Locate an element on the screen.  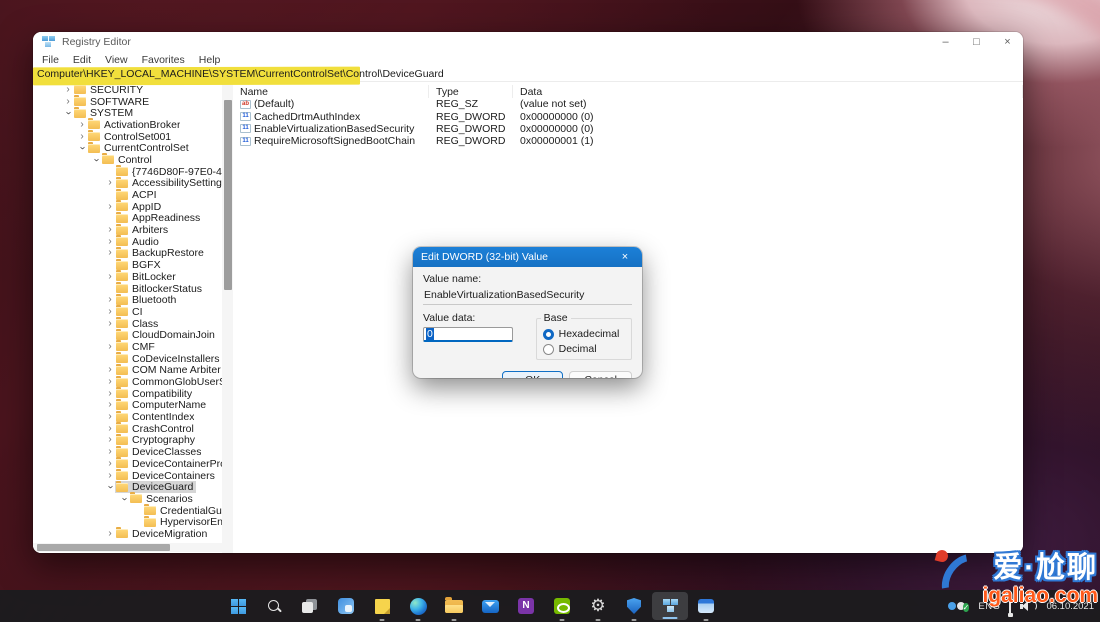
system-config-icon is located at coordinates (706, 606).